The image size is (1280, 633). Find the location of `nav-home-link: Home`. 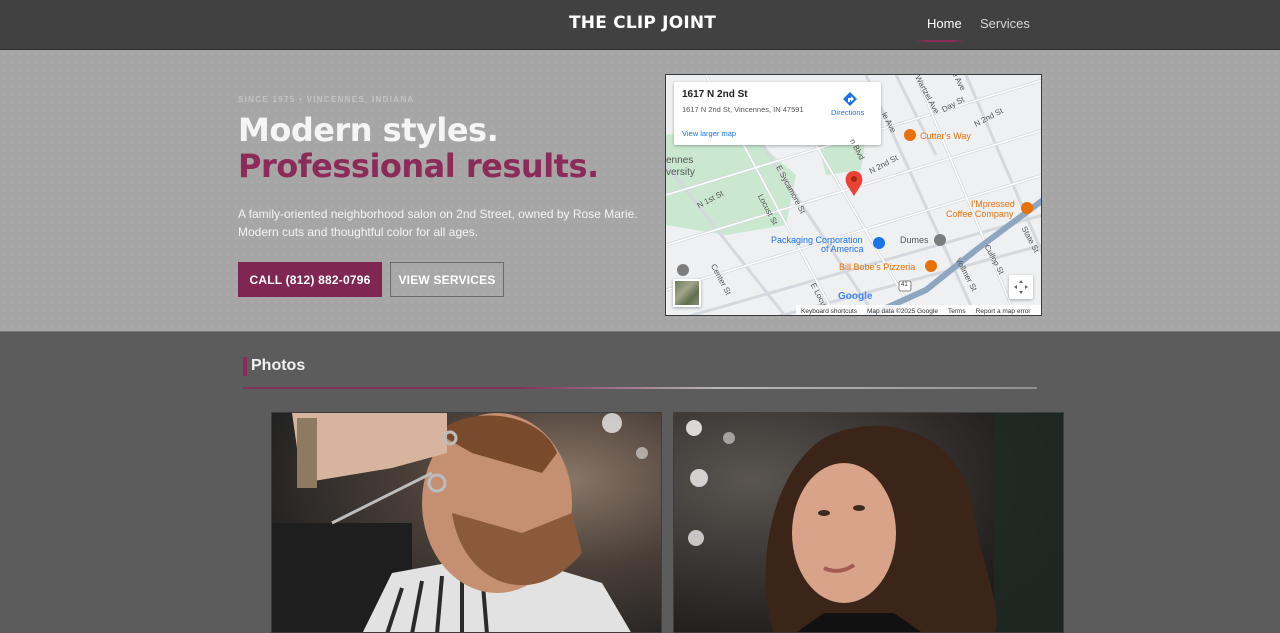

nav-home-link: Home is located at coordinates (944, 23).